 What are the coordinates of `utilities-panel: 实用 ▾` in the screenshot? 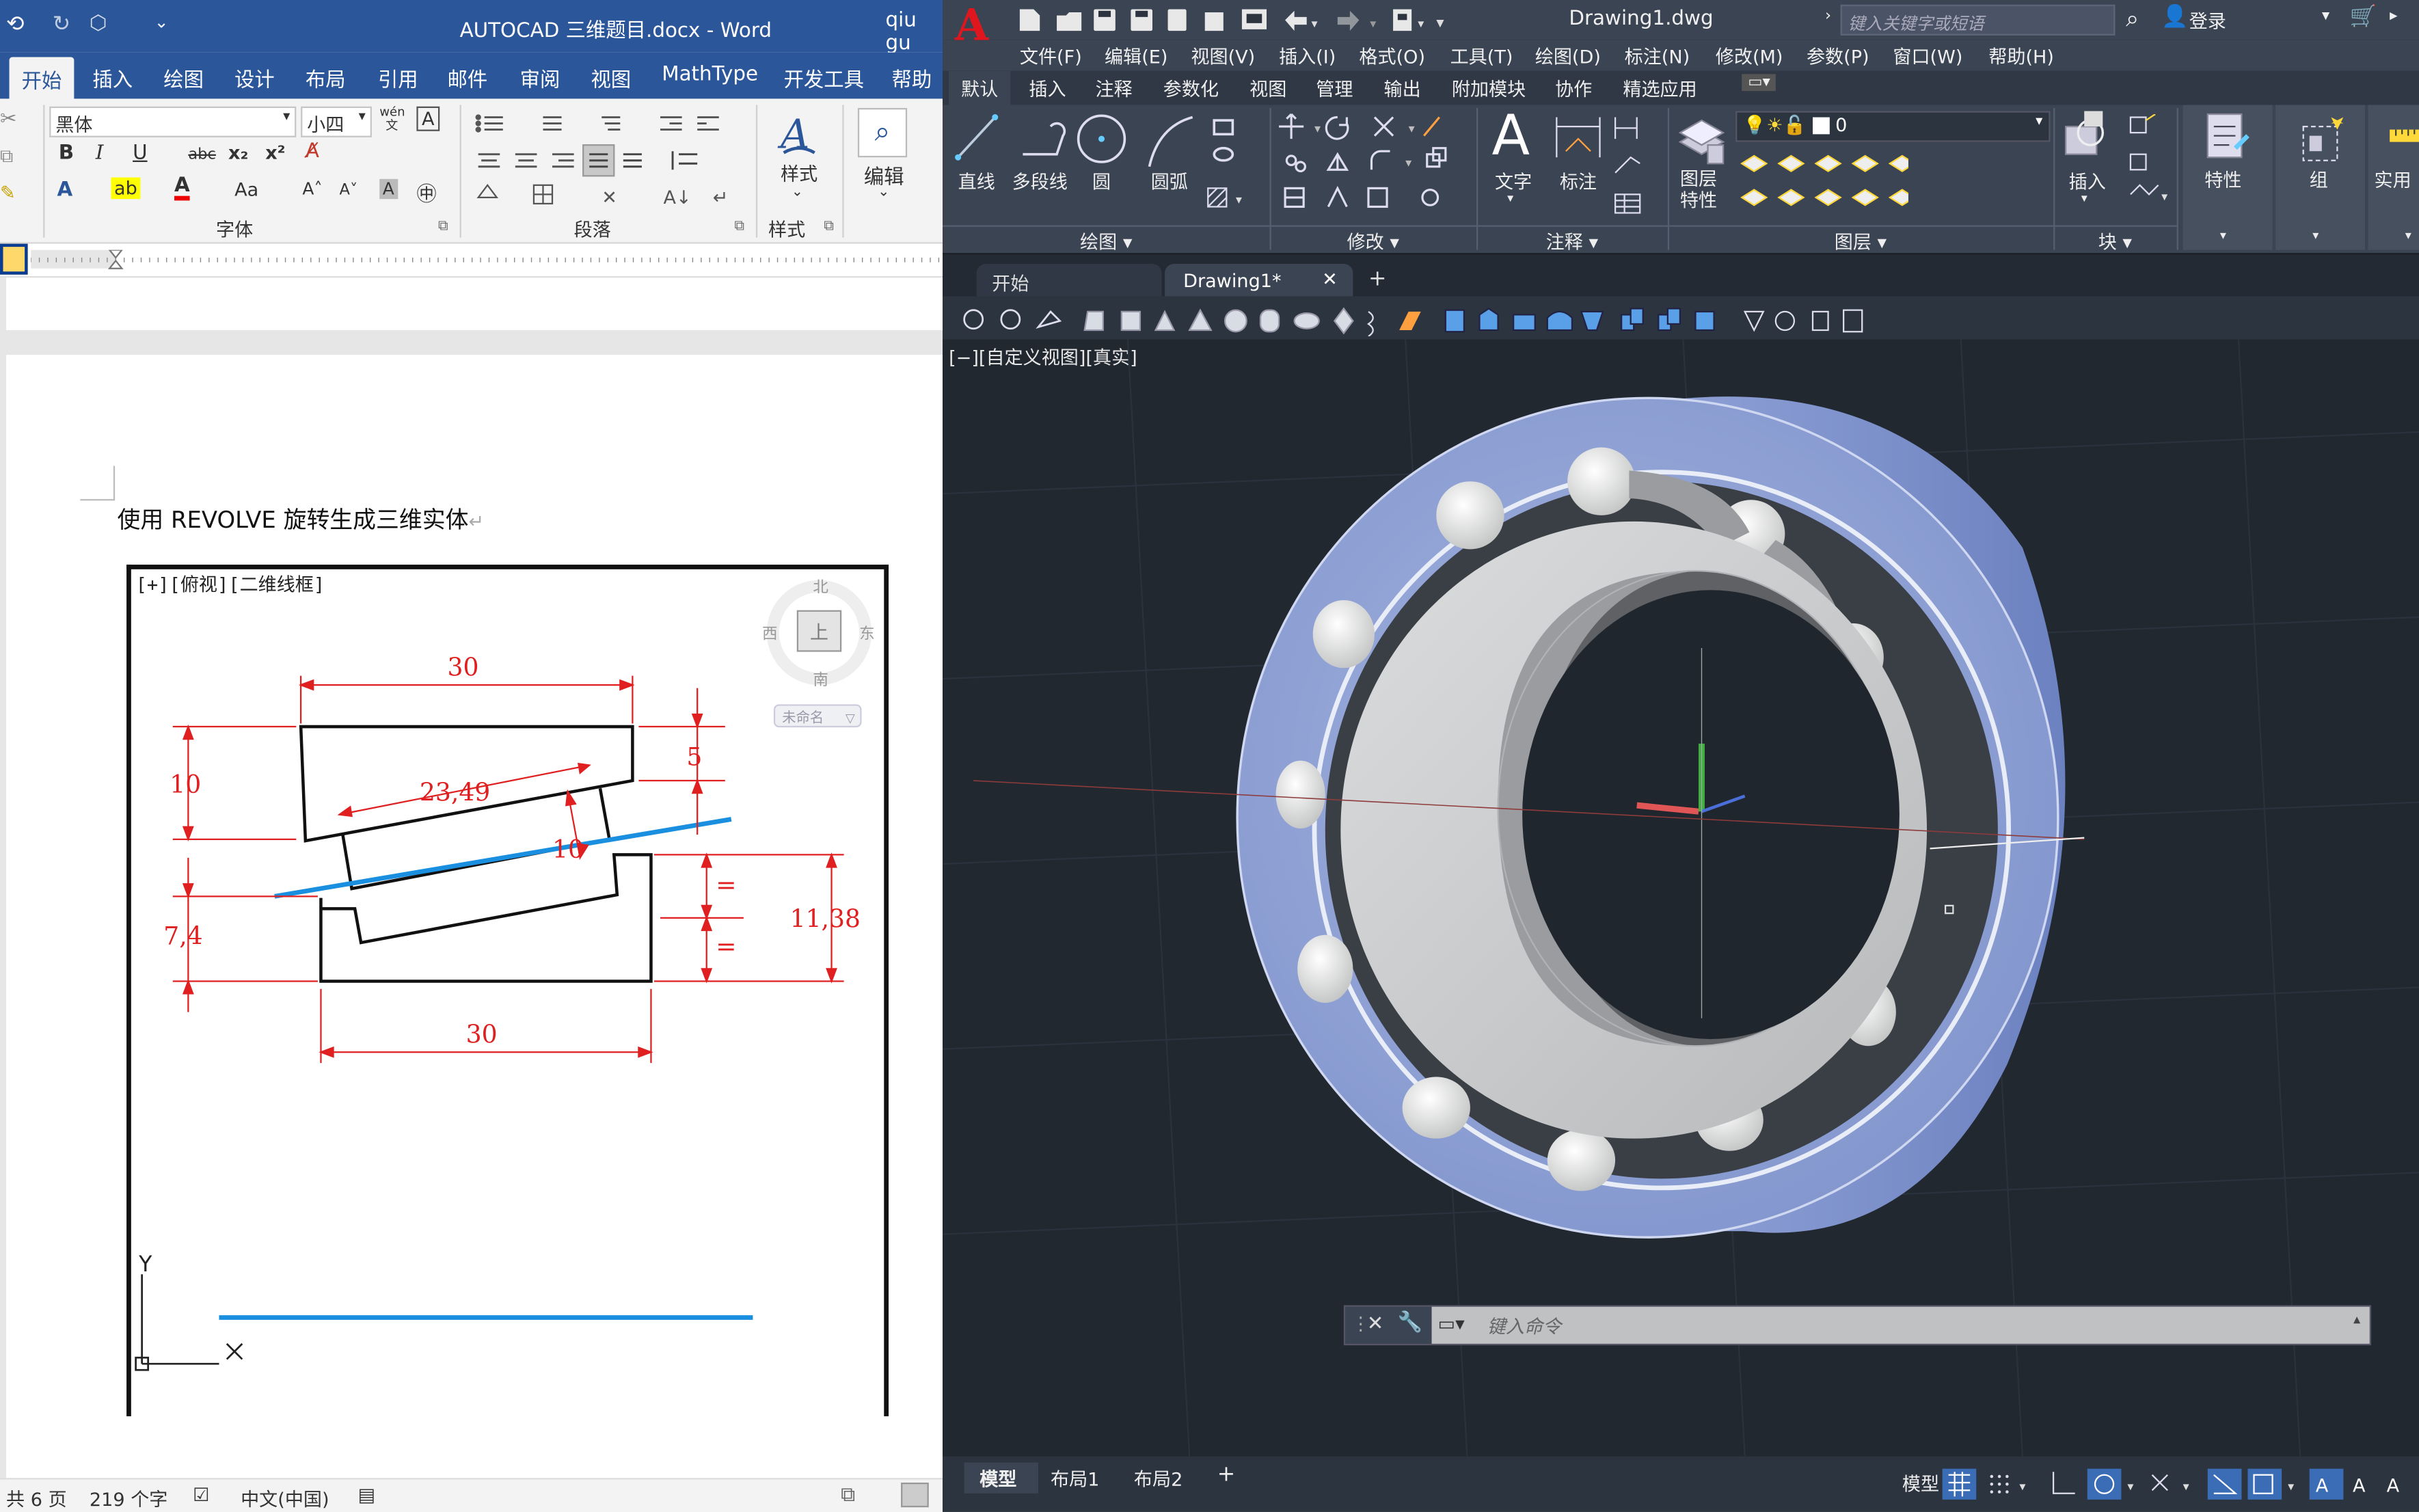 It's located at (2393, 177).